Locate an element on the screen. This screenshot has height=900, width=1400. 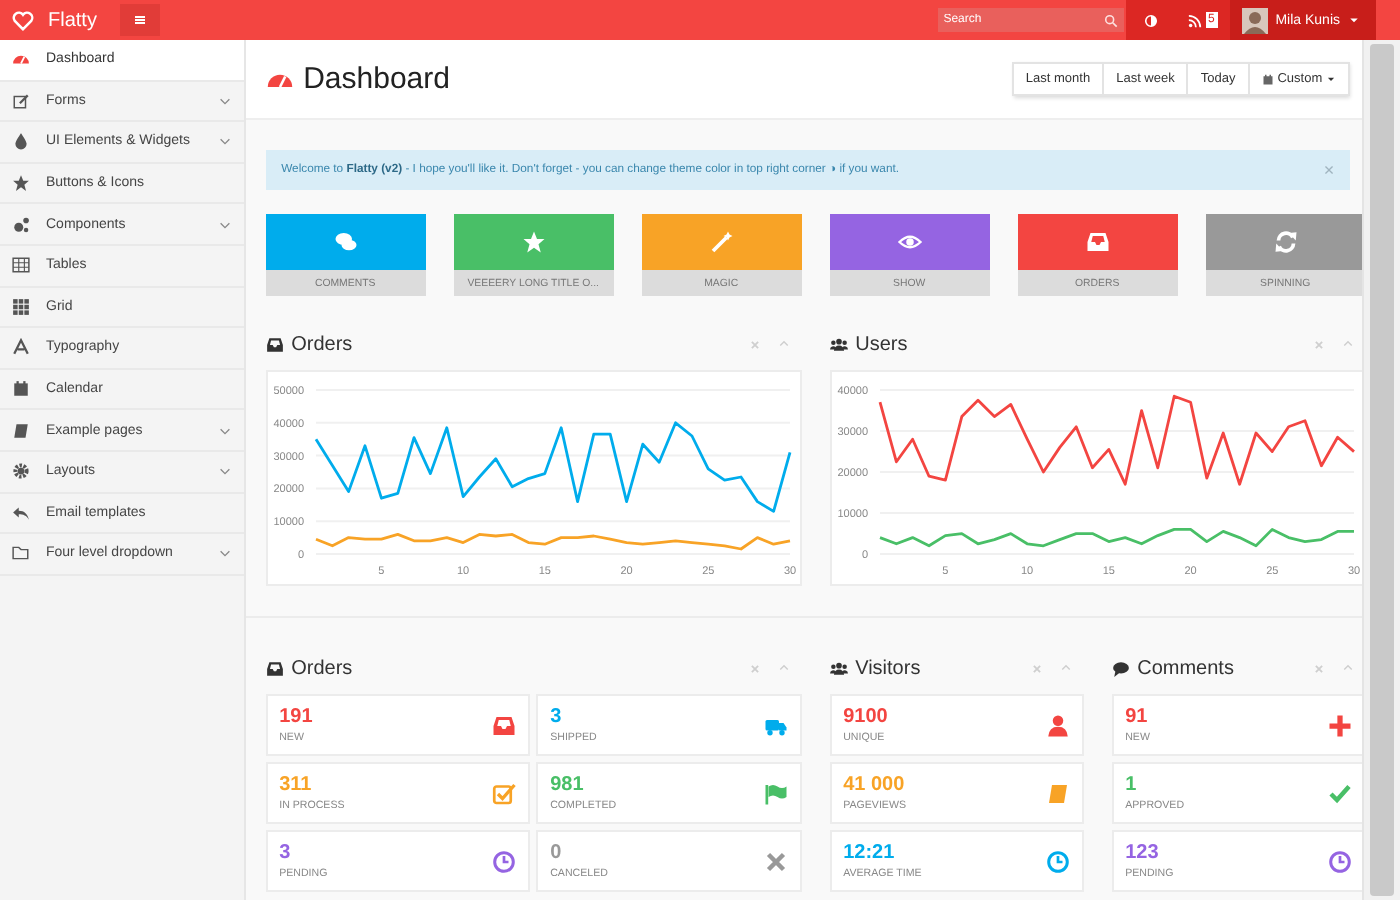
gears-icon is located at coordinates (21, 224).